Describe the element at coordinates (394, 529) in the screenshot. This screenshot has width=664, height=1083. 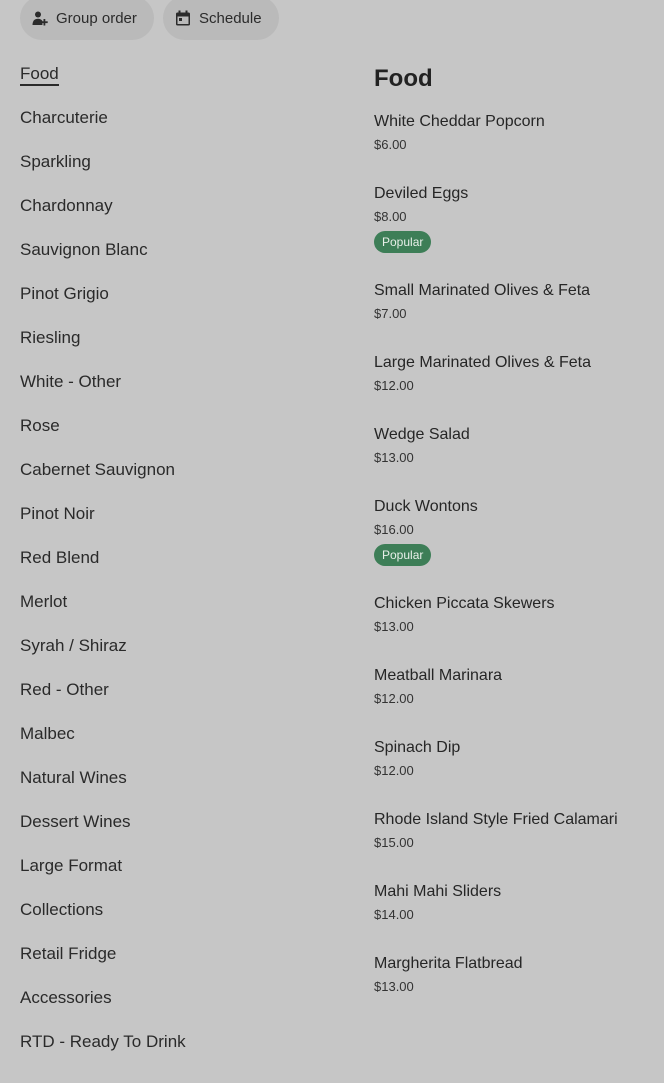
I see `item-price: $16.00` at that location.